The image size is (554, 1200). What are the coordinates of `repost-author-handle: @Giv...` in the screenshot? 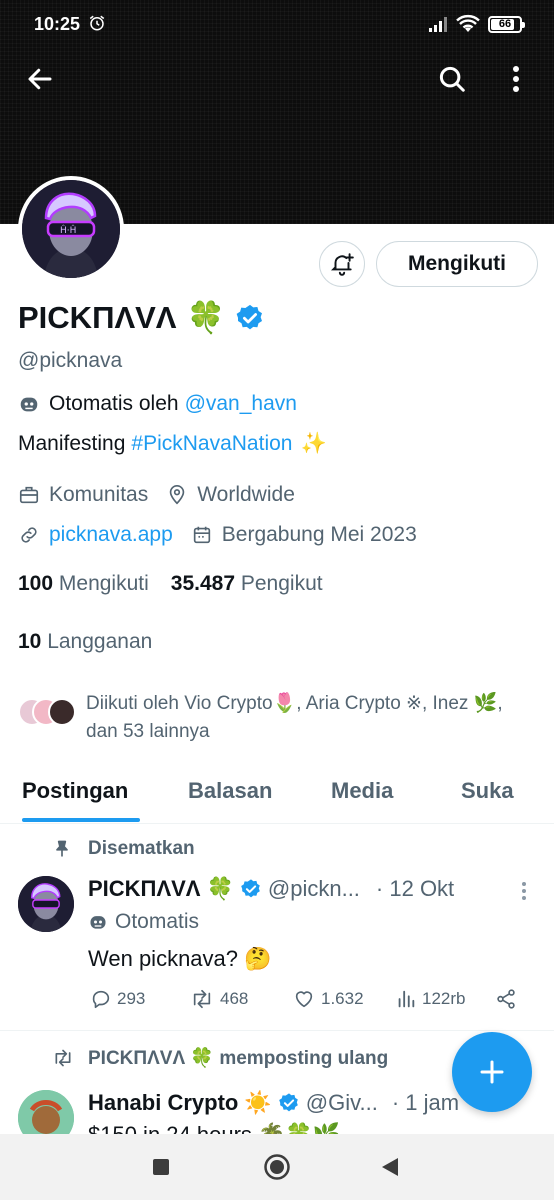 It's located at (341, 1102).